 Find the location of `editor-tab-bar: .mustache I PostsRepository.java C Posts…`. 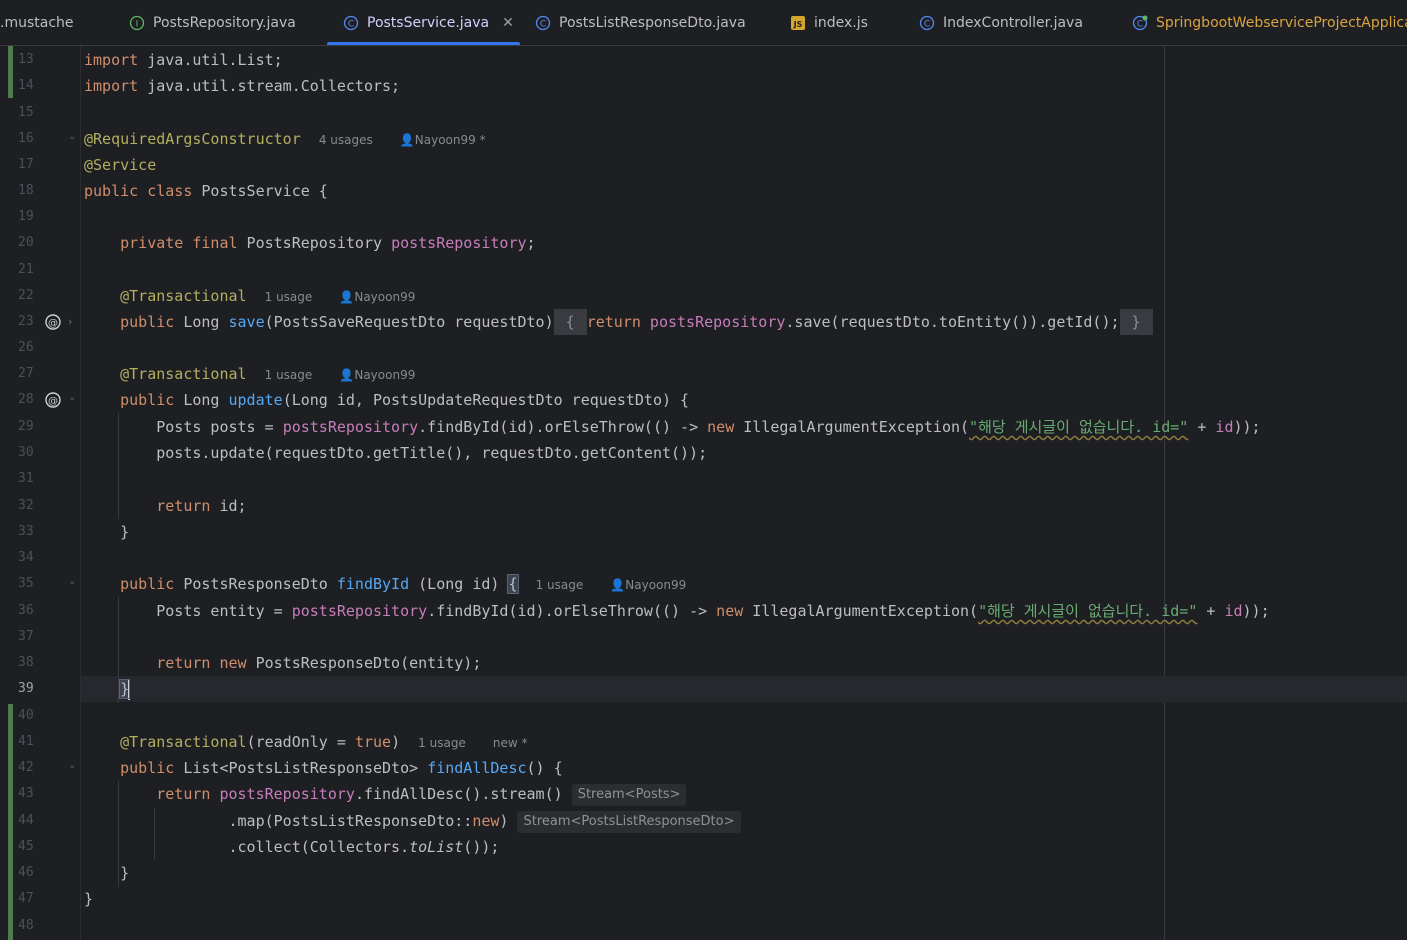

editor-tab-bar: .mustache I PostsRepository.java C Posts… is located at coordinates (703, 23).